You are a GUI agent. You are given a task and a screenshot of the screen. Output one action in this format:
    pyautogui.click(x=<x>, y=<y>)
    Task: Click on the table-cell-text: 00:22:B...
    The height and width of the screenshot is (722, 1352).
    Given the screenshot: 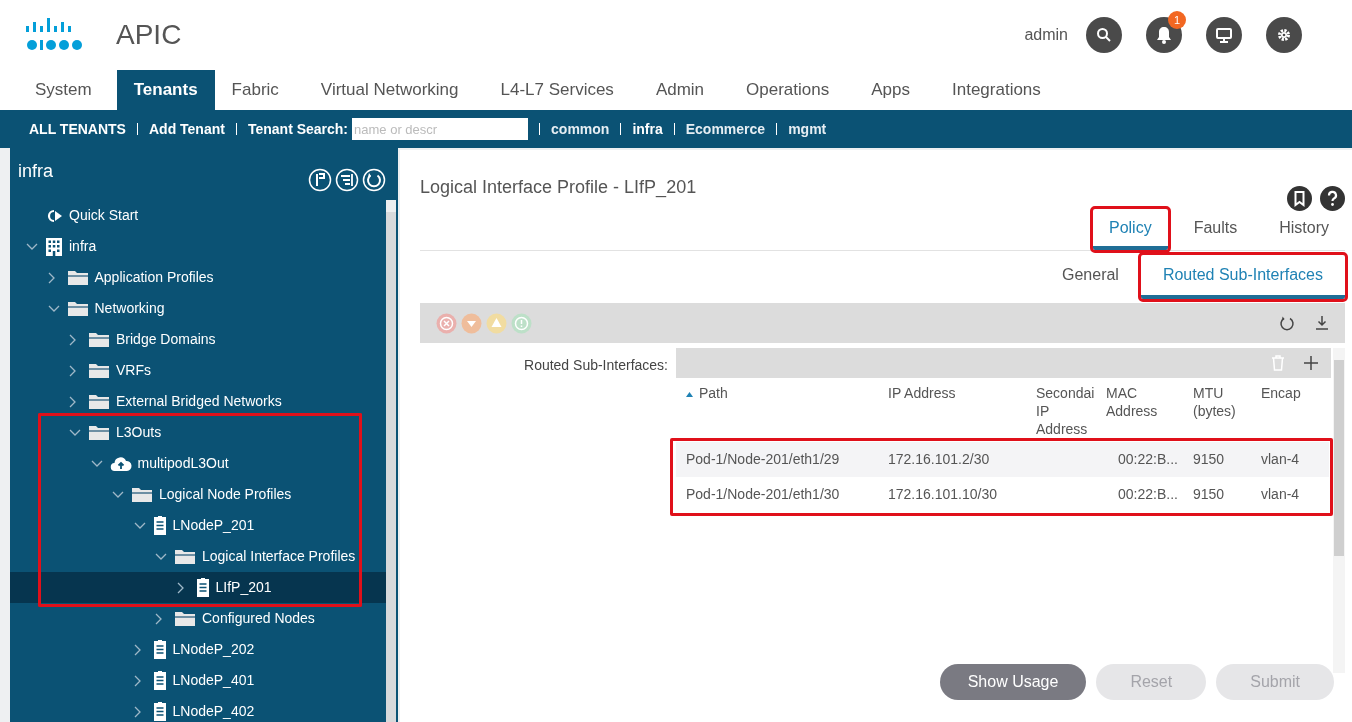 What is the action you would take?
    pyautogui.click(x=1148, y=494)
    